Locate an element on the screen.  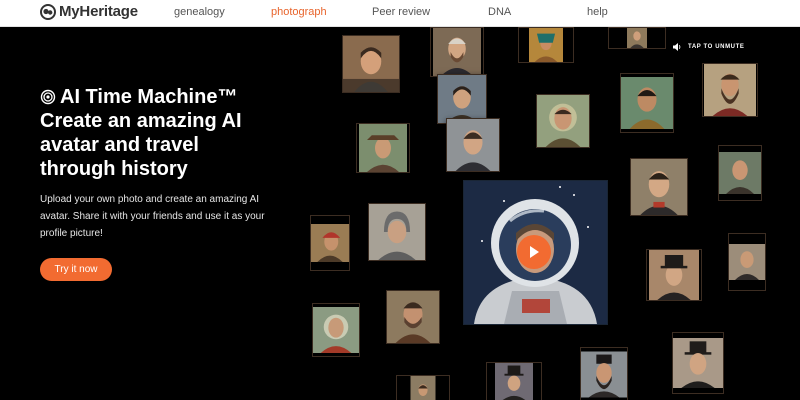
speaker-icon is located at coordinates (677, 47).